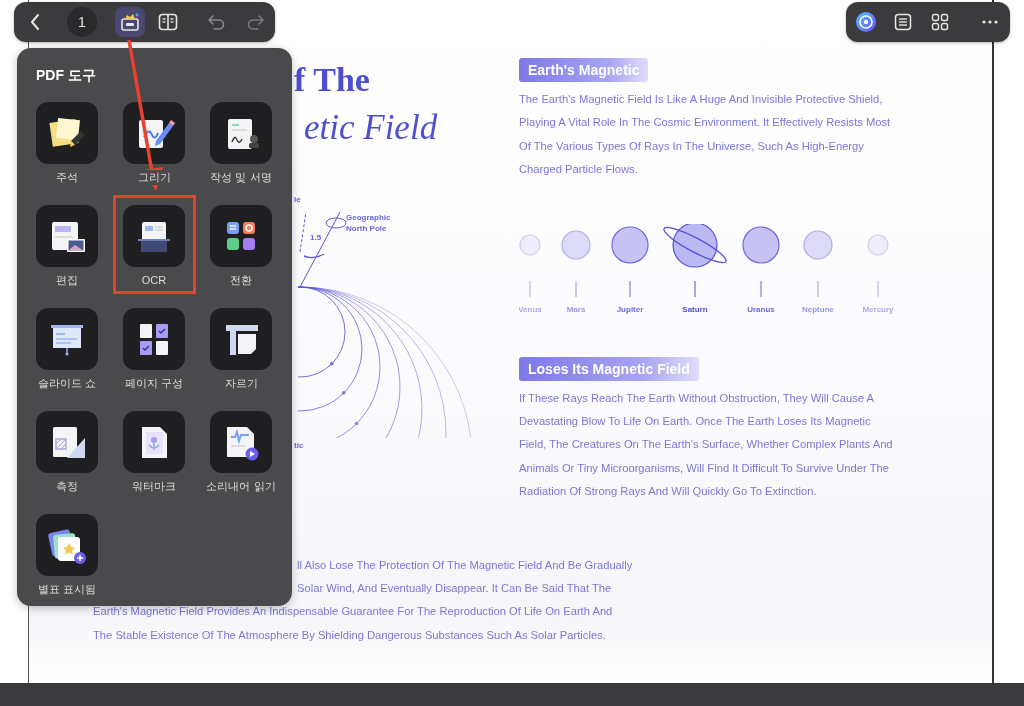 This screenshot has width=1024, height=706. What do you see at coordinates (530, 309) in the screenshot?
I see `planet-label: Venus` at bounding box center [530, 309].